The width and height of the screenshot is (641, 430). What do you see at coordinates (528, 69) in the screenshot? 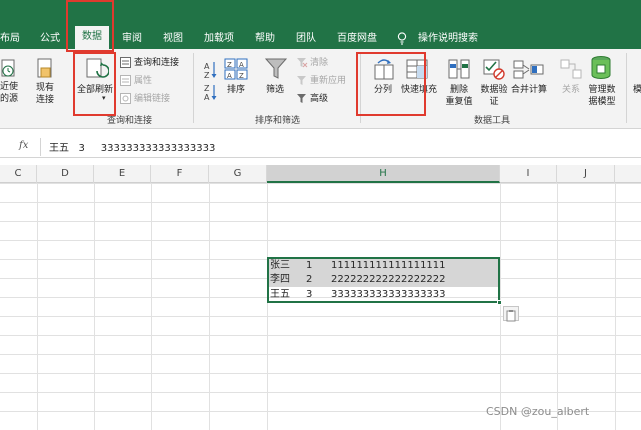
I see `consolidate-icon` at bounding box center [528, 69].